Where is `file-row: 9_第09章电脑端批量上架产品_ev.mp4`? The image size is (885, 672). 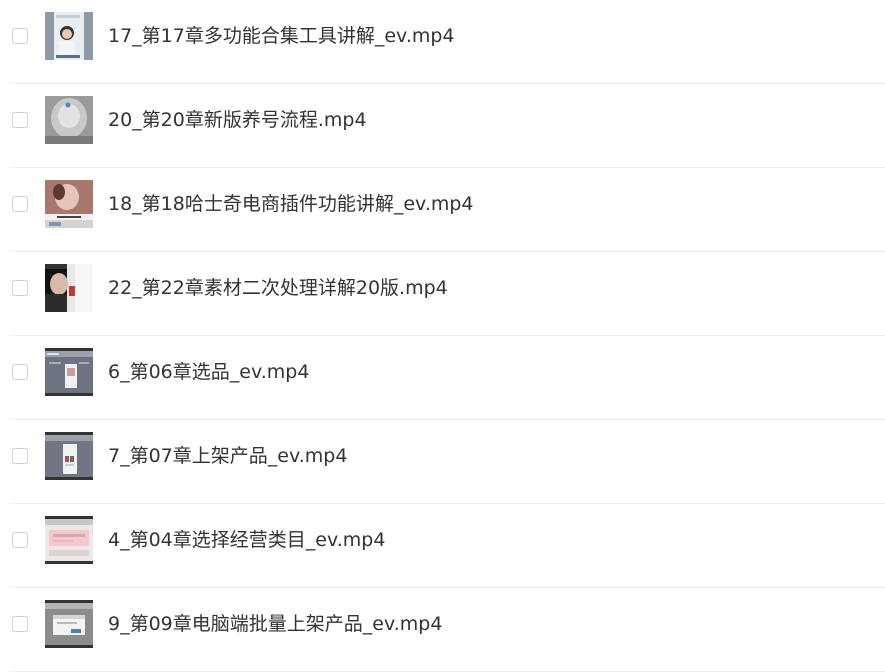
file-row: 9_第09章电脑端批量上架产品_ev.mp4 is located at coordinates (442, 630).